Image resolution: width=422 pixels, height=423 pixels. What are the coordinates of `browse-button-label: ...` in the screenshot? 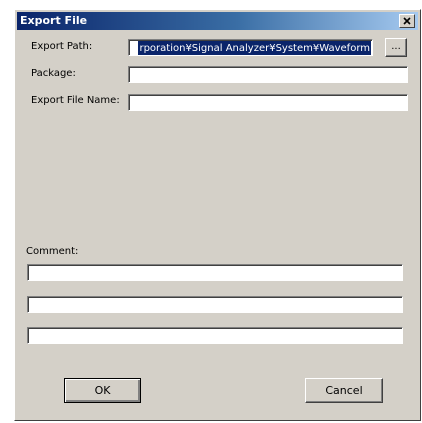 It's located at (396, 46).